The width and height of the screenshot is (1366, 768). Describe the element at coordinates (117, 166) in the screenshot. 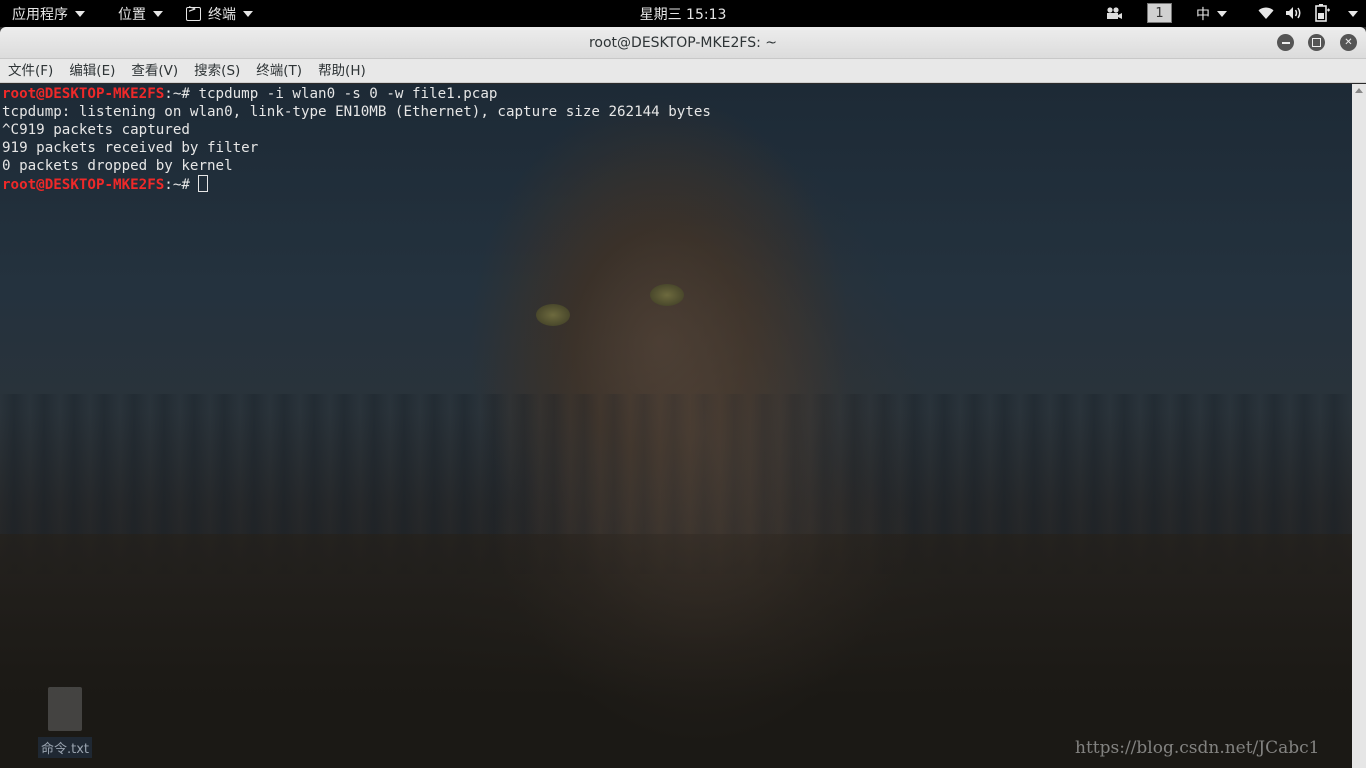

I see `output-line: 0 packets dropped by kernel` at that location.